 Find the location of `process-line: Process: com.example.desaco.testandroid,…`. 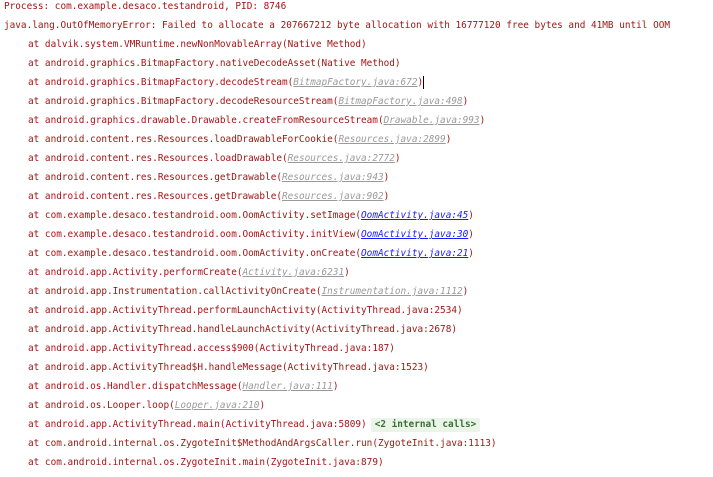

process-line: Process: com.example.desaco.testandroid,… is located at coordinates (145, 6).